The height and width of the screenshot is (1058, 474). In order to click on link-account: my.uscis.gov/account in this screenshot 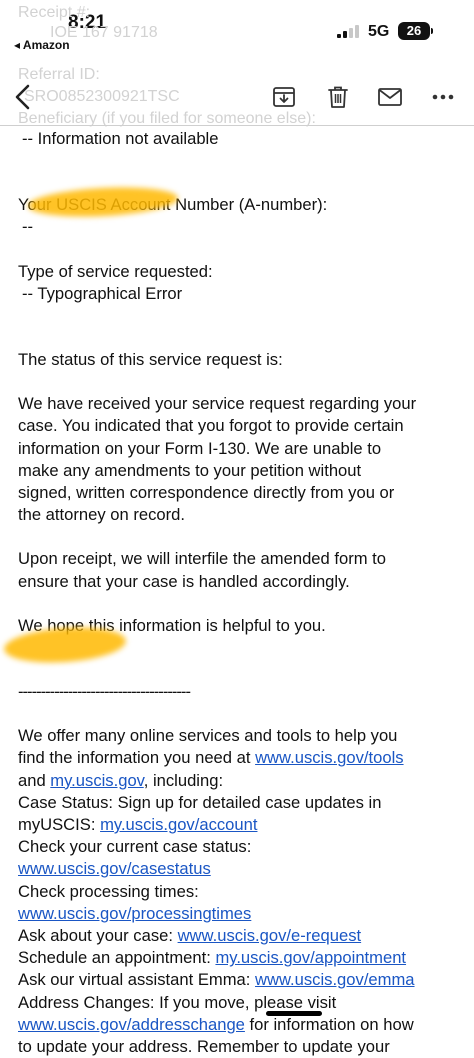, I will do `click(178, 824)`.